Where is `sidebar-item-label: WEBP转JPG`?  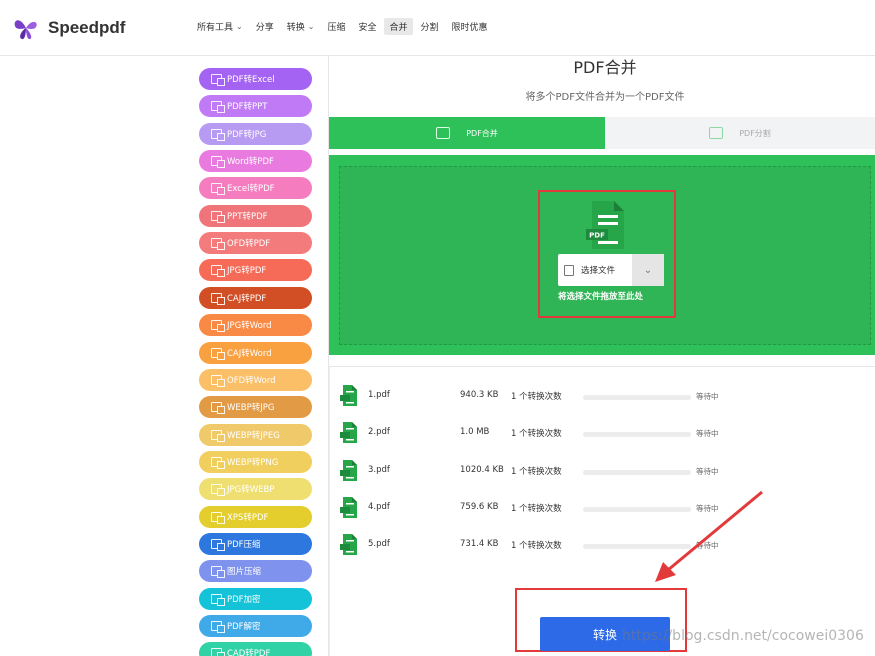 sidebar-item-label: WEBP转JPG is located at coordinates (251, 408).